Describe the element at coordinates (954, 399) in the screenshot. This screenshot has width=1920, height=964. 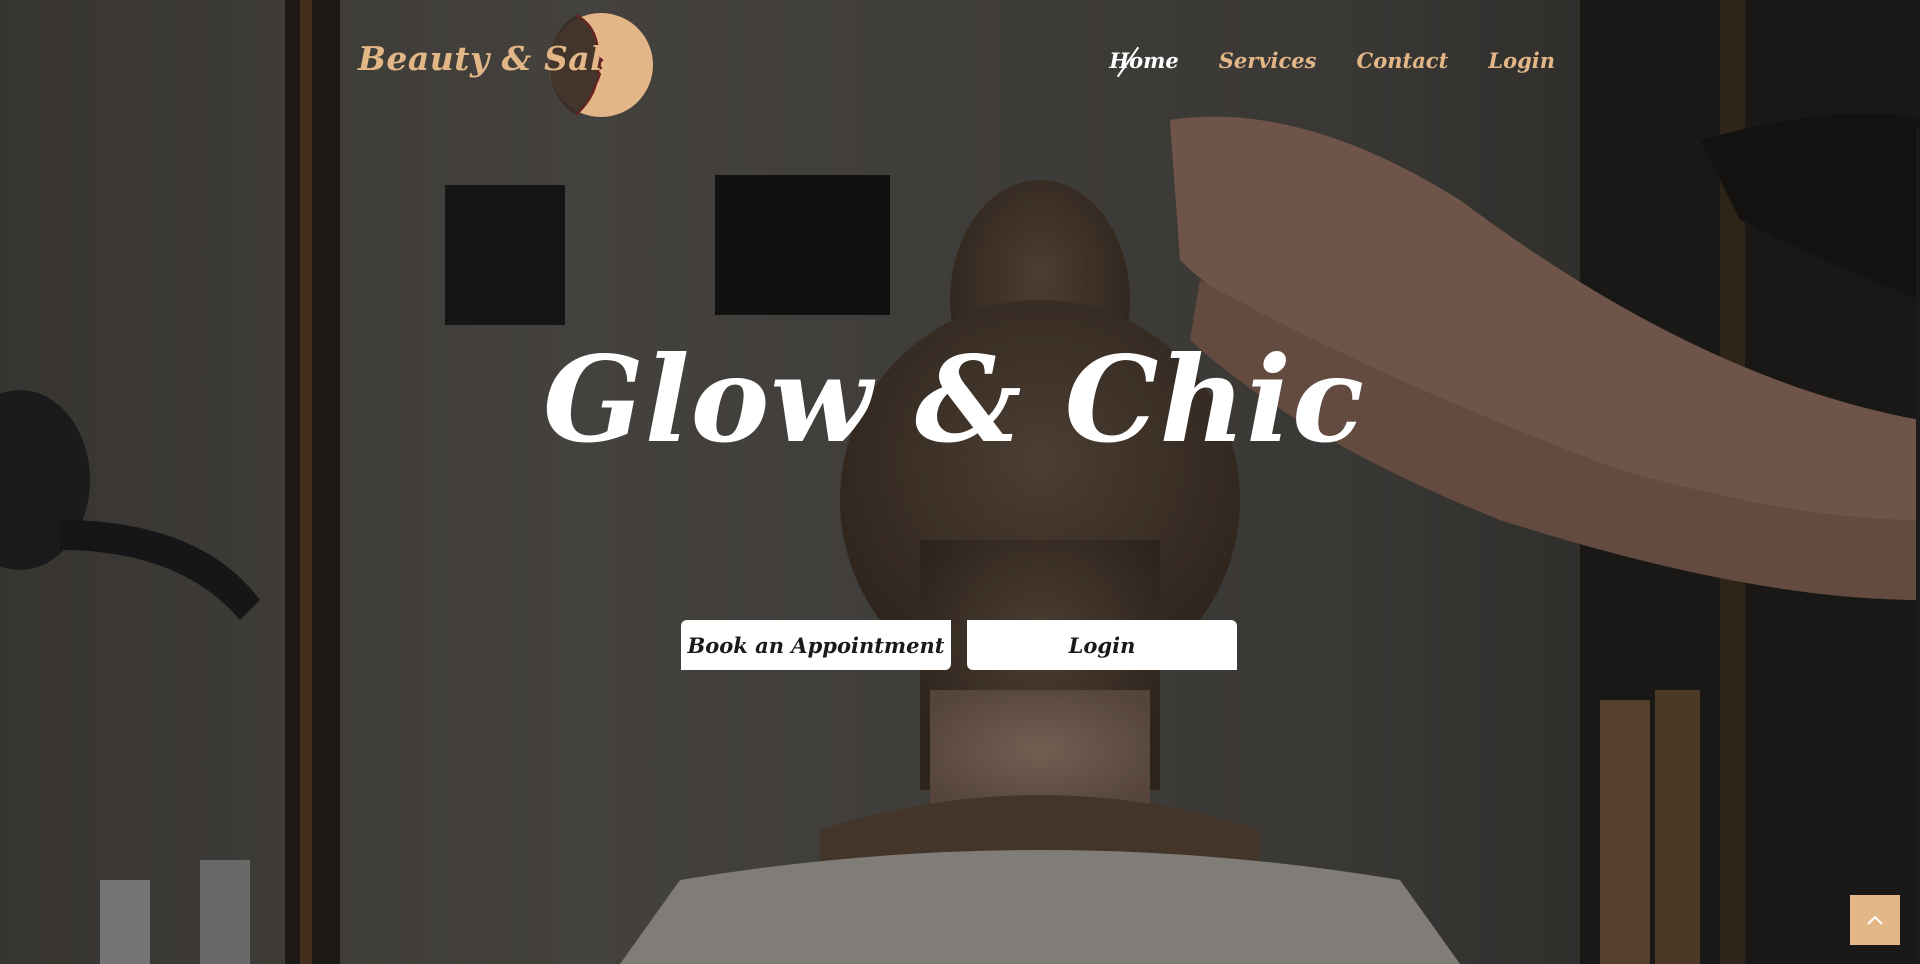
I see `hero-title: Glow & Chic` at that location.